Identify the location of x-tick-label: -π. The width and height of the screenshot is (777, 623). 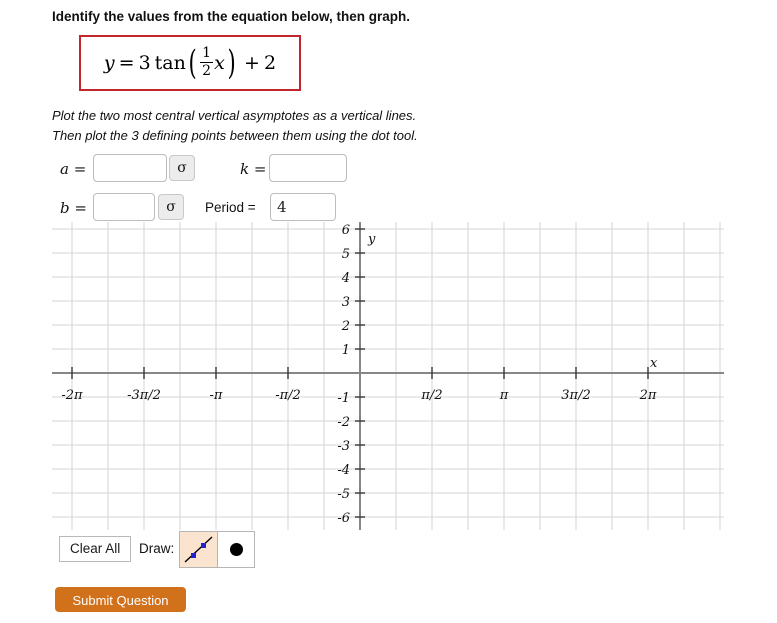
(216, 395).